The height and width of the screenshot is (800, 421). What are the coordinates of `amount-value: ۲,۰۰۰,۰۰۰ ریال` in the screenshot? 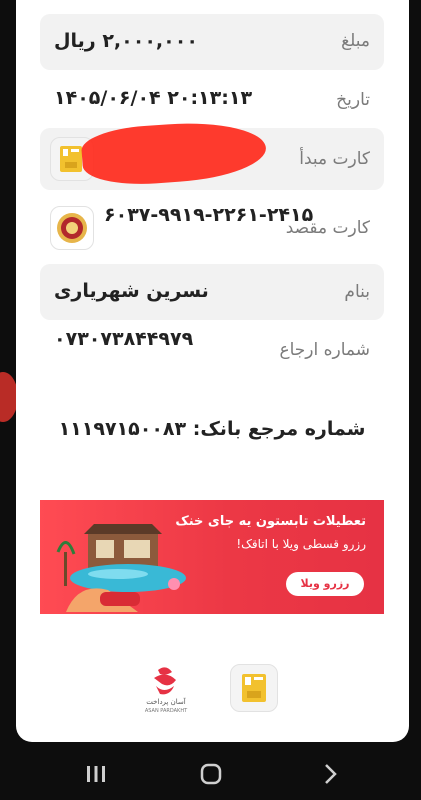 It's located at (126, 41).